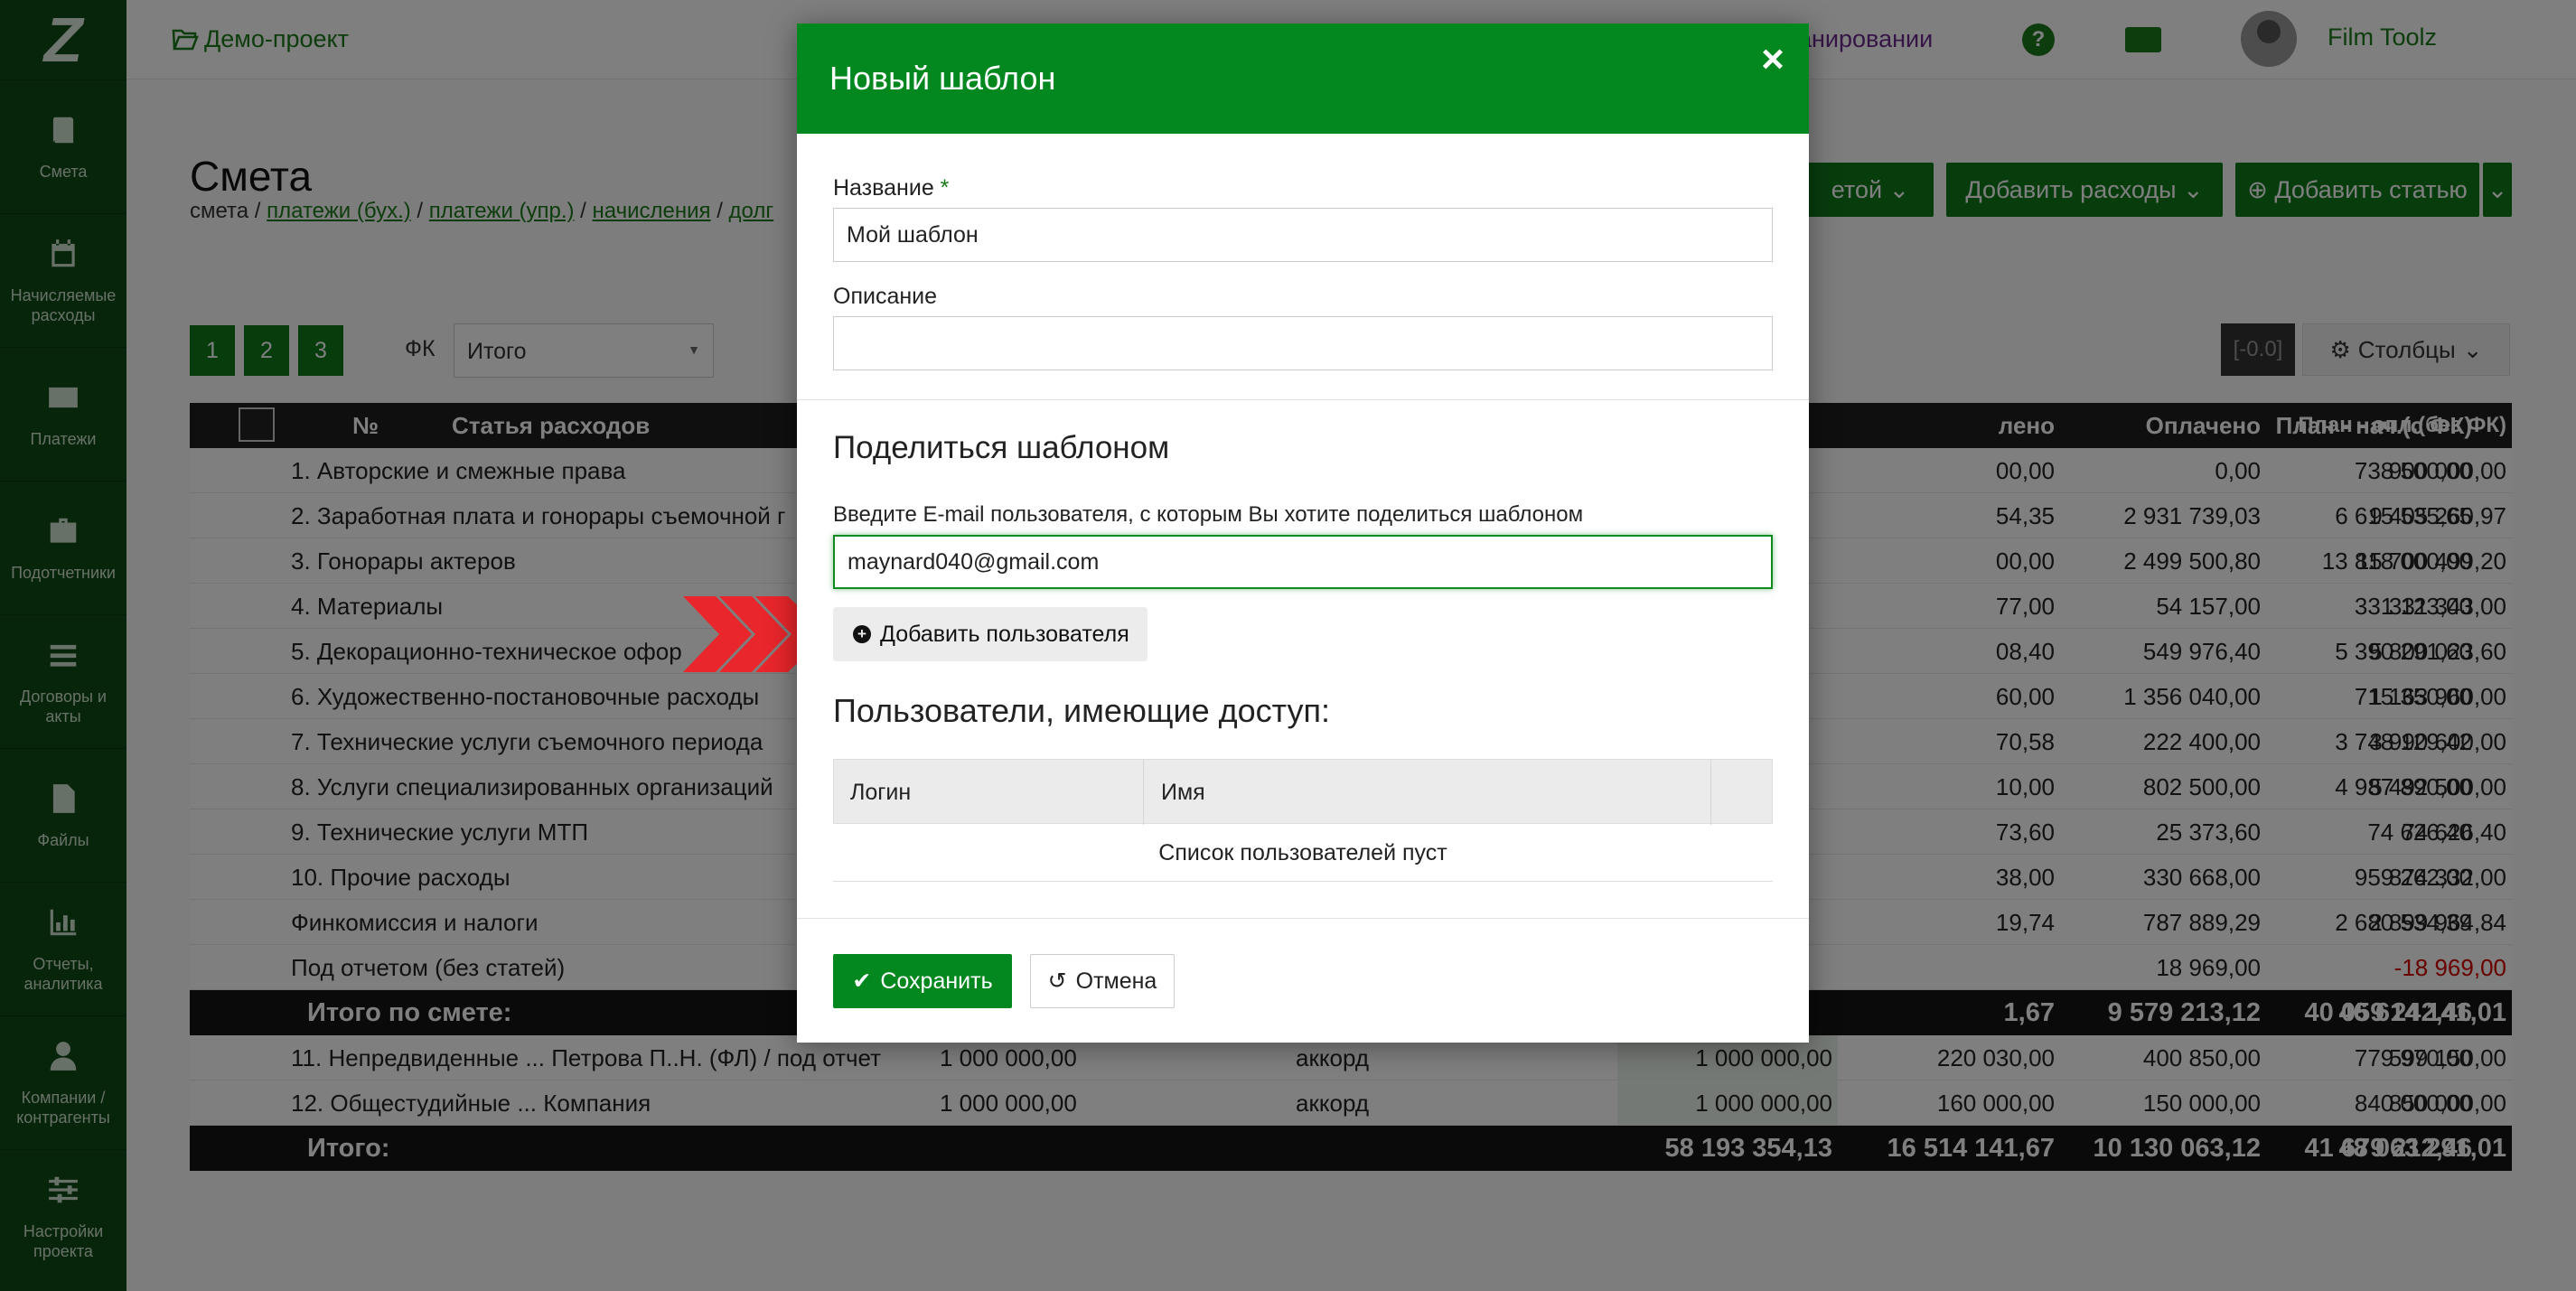 This screenshot has width=2576, height=1291. Describe the element at coordinates (1082, 710) in the screenshot. I see `access-heading: Пользователи, имеющие доступ:` at that location.